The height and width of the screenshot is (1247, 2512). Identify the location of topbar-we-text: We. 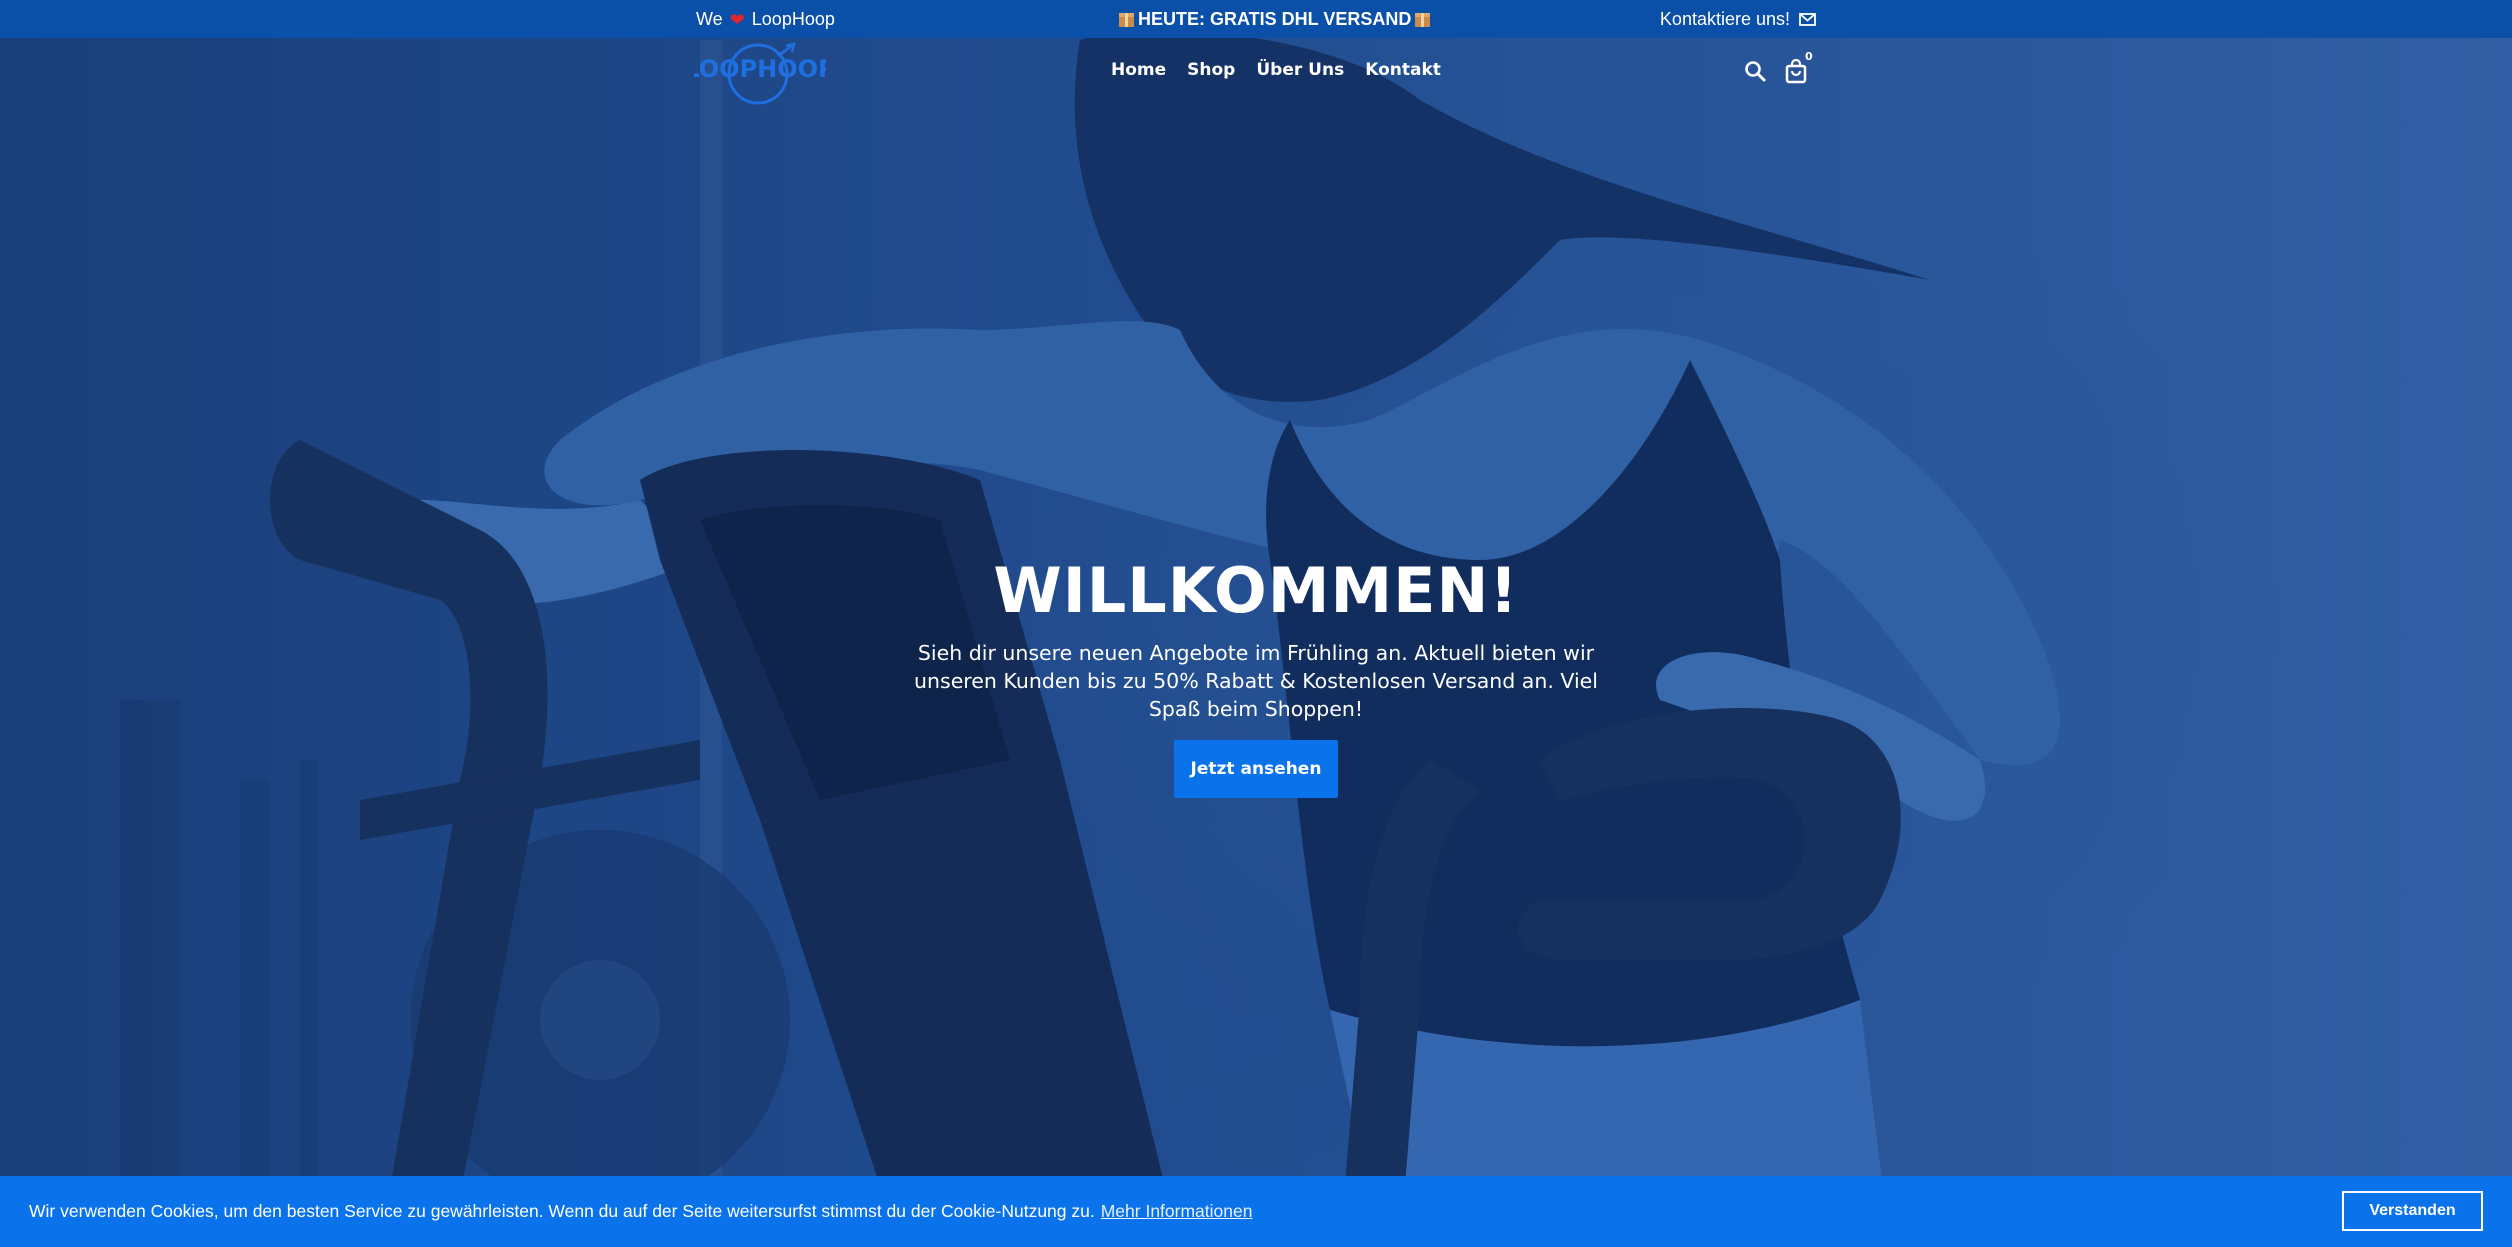
(709, 19).